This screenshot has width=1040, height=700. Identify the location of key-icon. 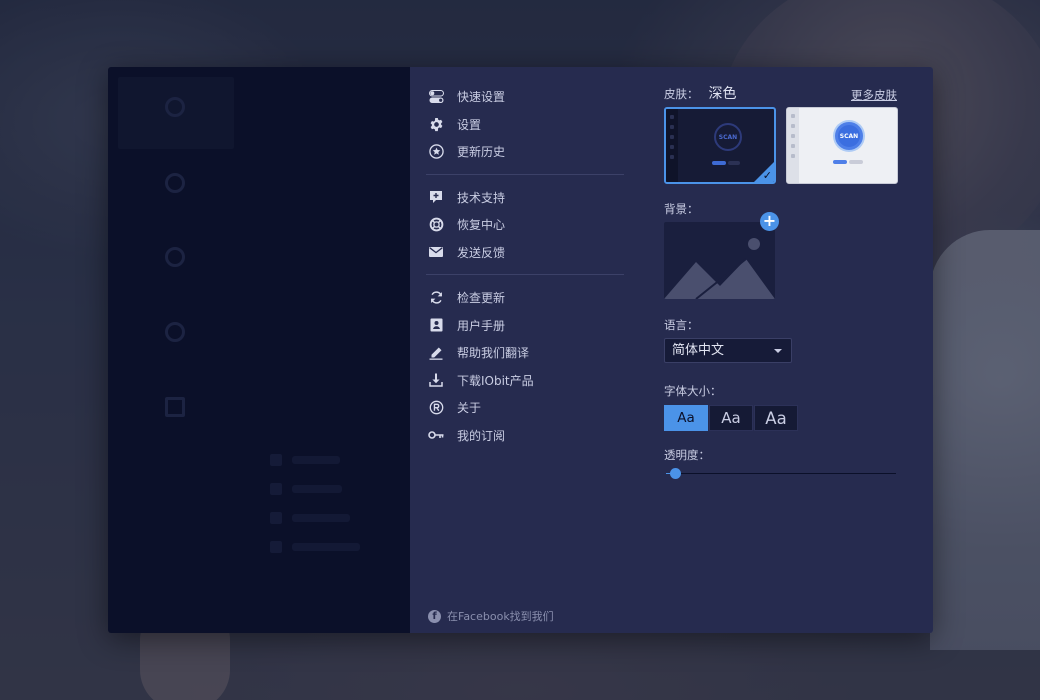
(436, 435).